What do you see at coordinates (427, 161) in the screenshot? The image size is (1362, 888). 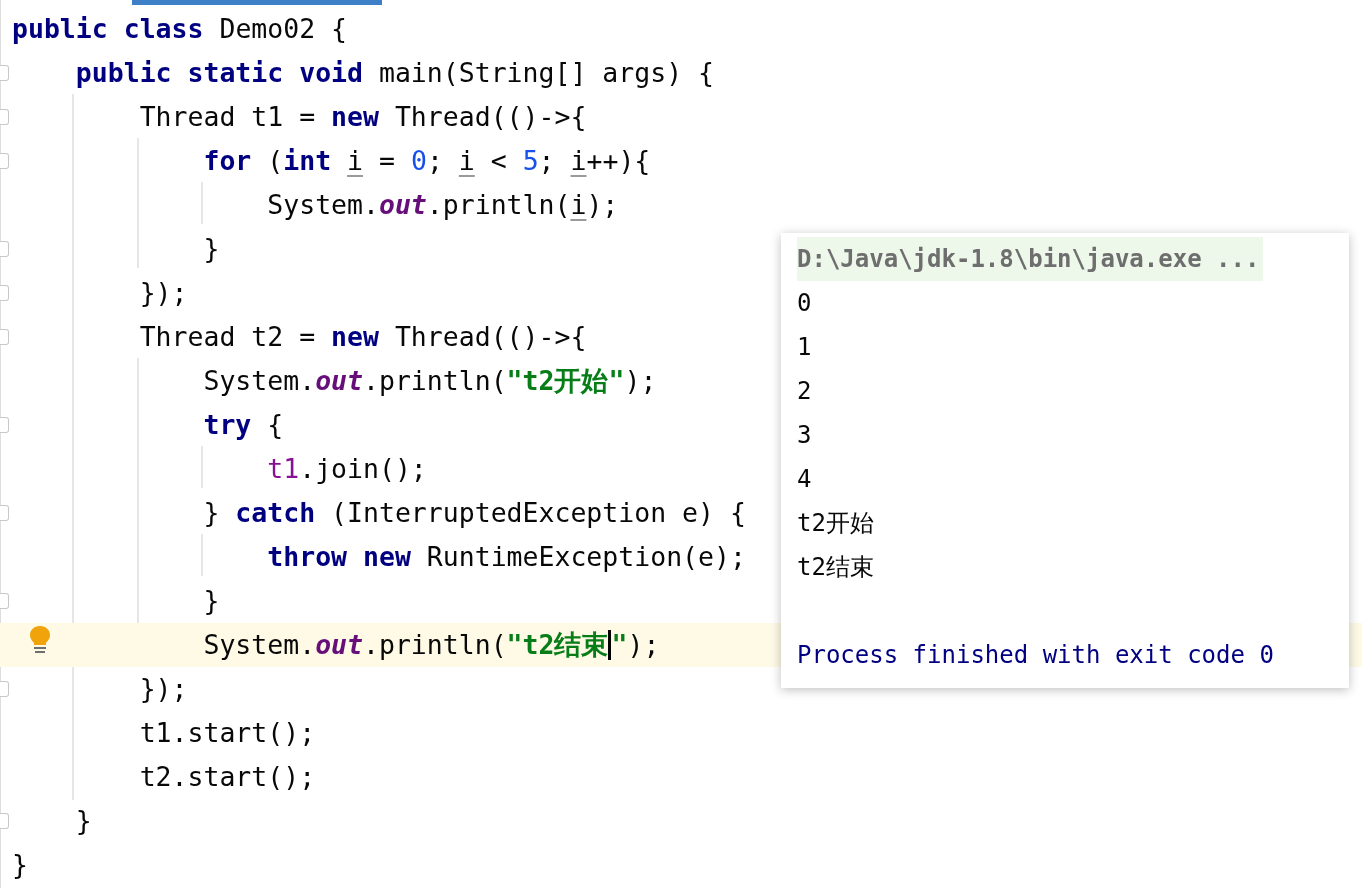 I see `code-line: for (int i = 0; i < 5; i++){` at bounding box center [427, 161].